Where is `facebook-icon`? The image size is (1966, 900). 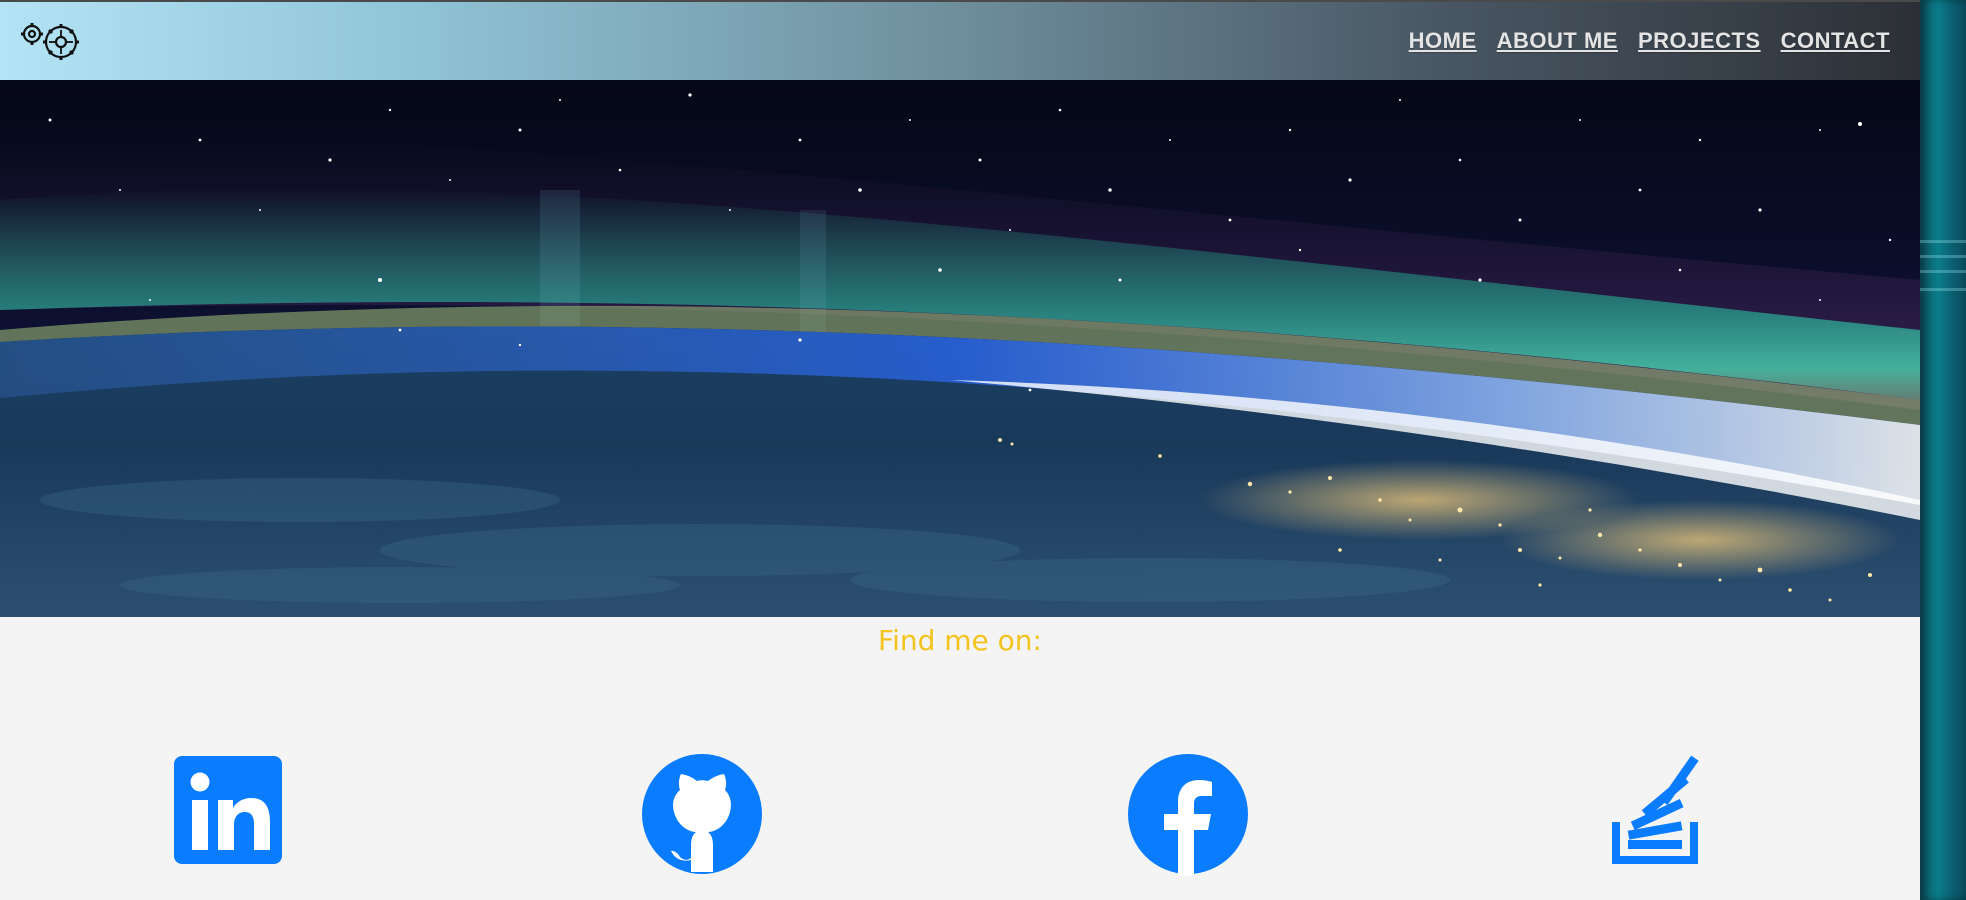 facebook-icon is located at coordinates (1193, 817).